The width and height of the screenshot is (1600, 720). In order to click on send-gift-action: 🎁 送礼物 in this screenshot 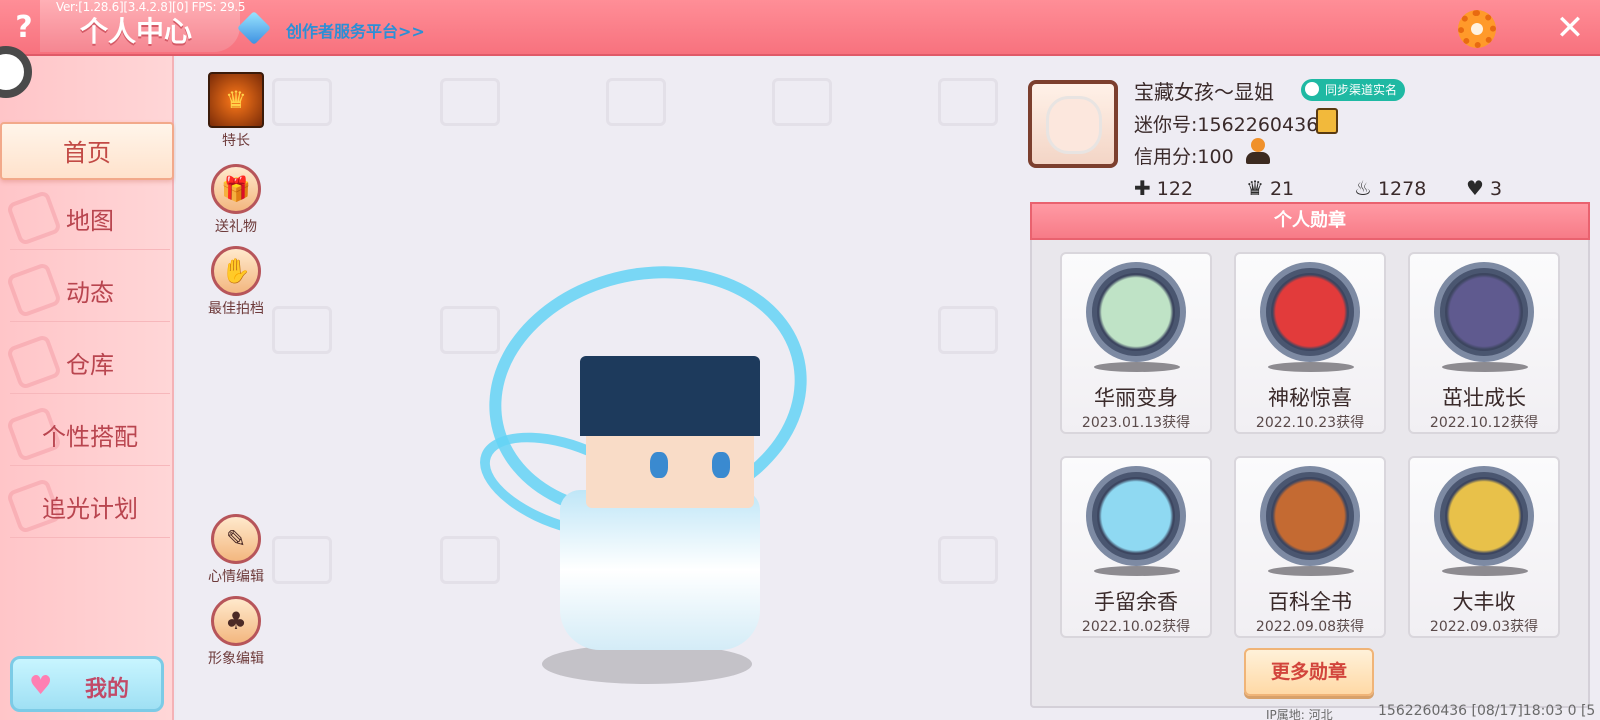, I will do `click(236, 200)`.